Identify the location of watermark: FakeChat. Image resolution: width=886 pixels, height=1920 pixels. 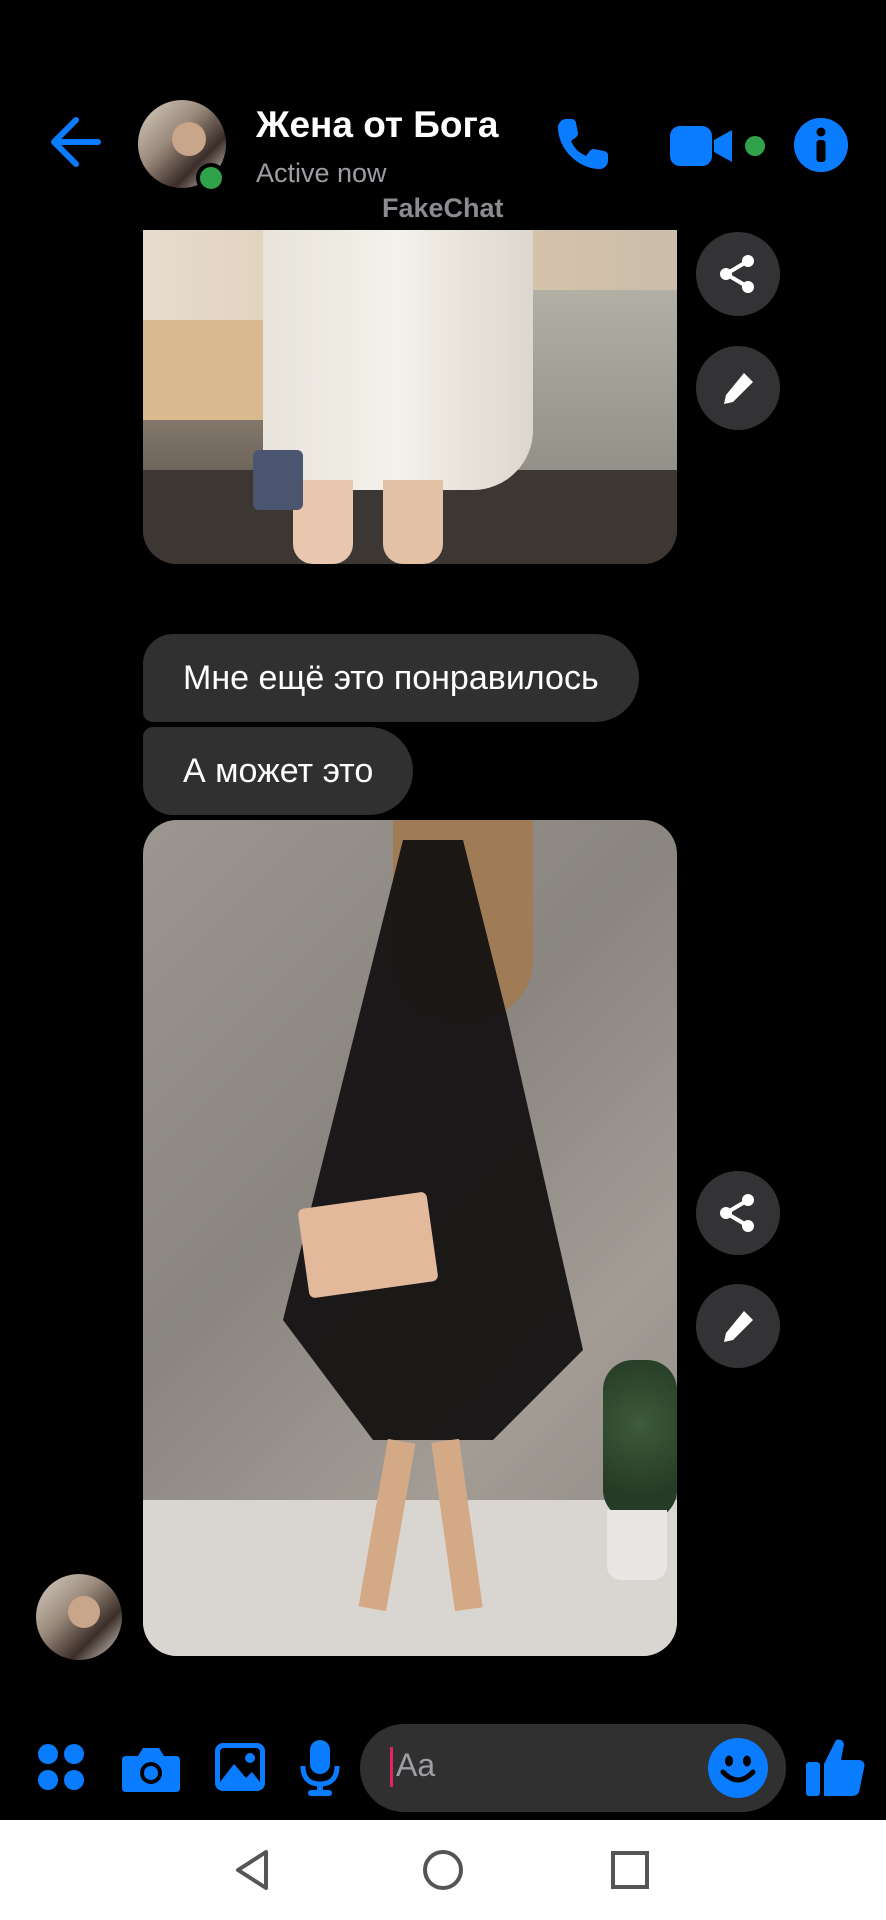
(443, 208).